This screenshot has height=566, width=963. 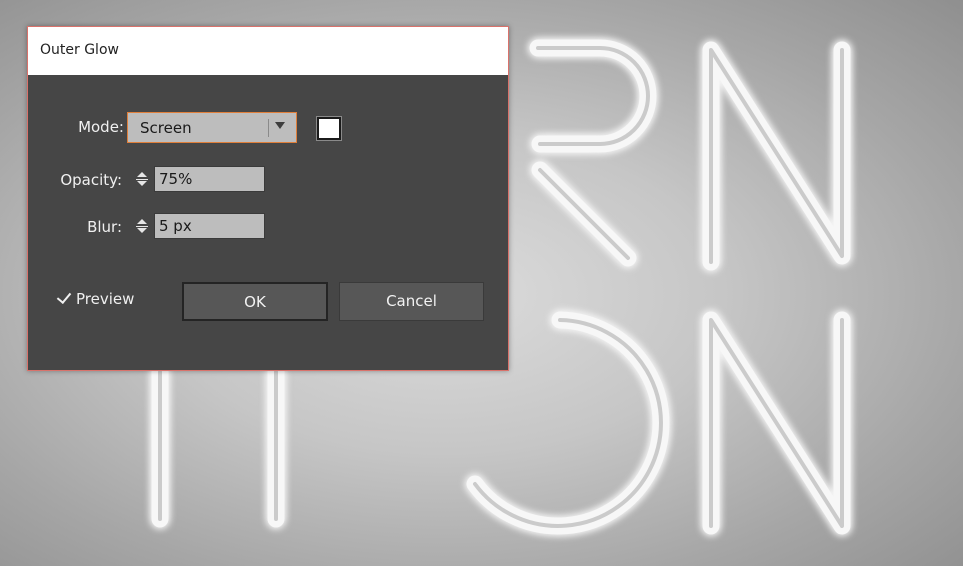 I want to click on mode-label: Mode:, so click(x=101, y=127).